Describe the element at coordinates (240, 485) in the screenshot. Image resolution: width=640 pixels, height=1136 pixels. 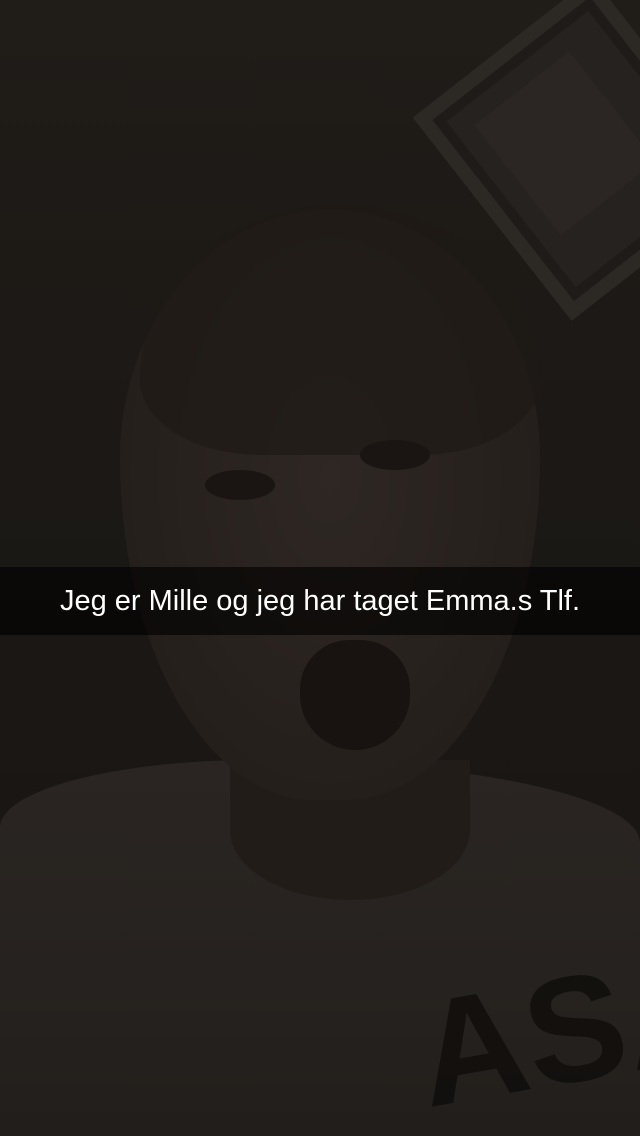
I see `person-left-eye` at that location.